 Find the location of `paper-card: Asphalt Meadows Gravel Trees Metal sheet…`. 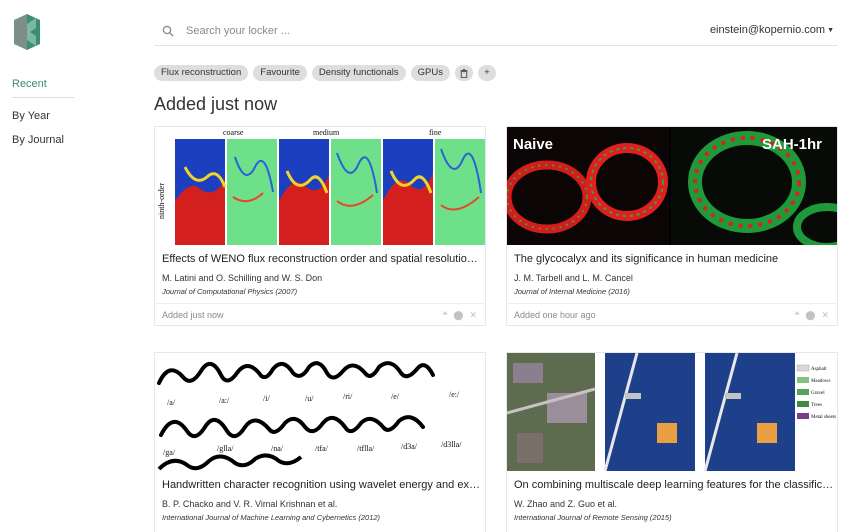

paper-card: Asphalt Meadows Gravel Trees Metal sheet… is located at coordinates (672, 442).